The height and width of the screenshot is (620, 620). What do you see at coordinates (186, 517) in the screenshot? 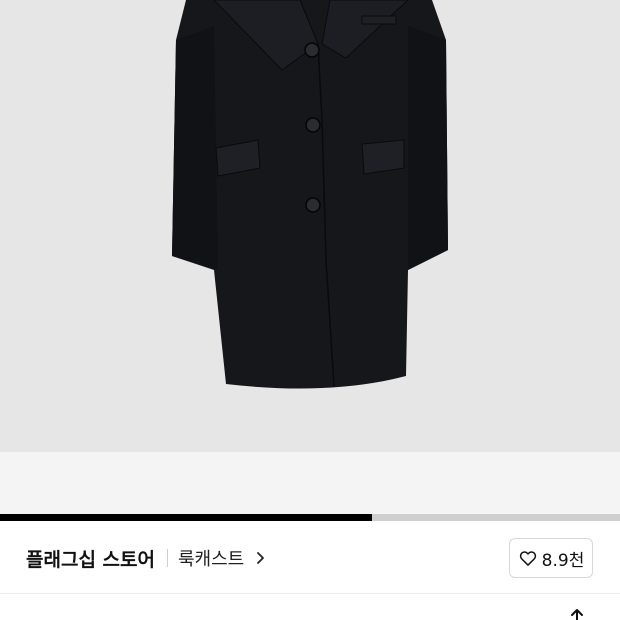
I see `gallery-progress-fill` at bounding box center [186, 517].